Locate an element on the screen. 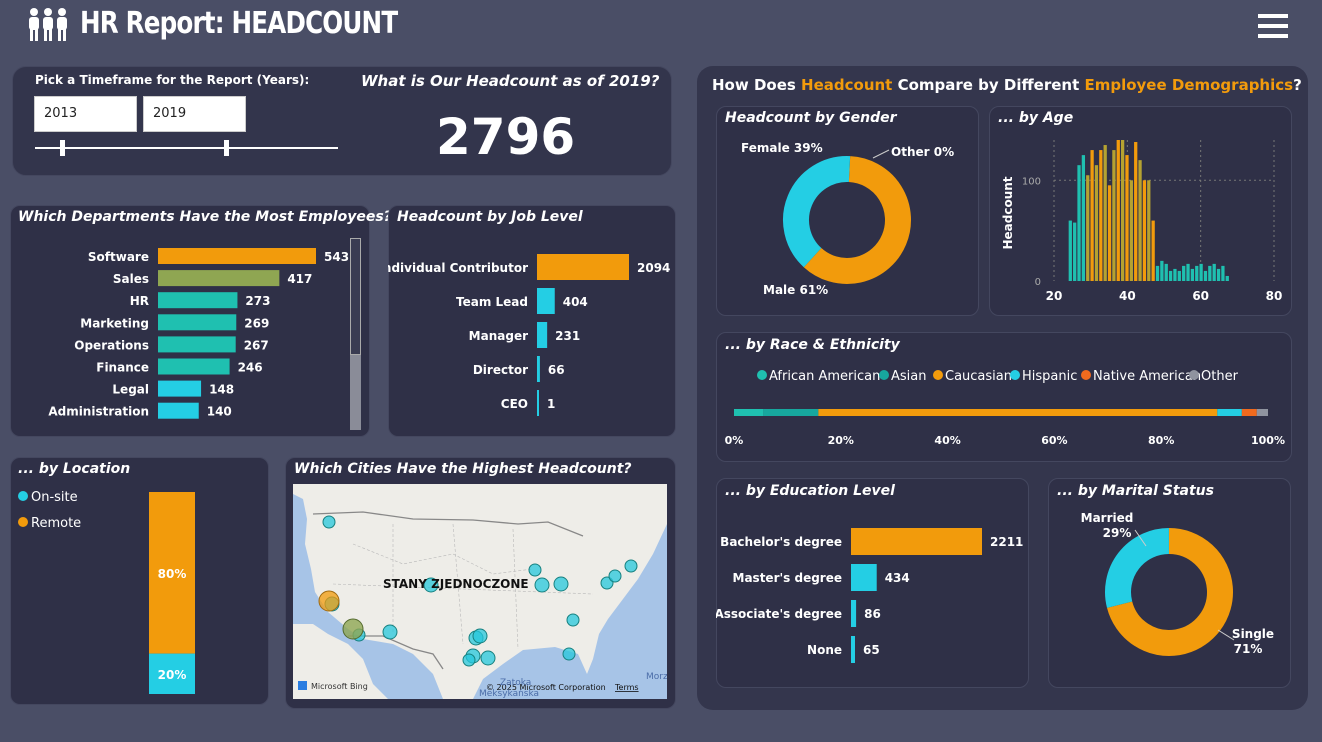 The height and width of the screenshot is (742, 1322). race-legend-label: Hispanic is located at coordinates (1049, 376).